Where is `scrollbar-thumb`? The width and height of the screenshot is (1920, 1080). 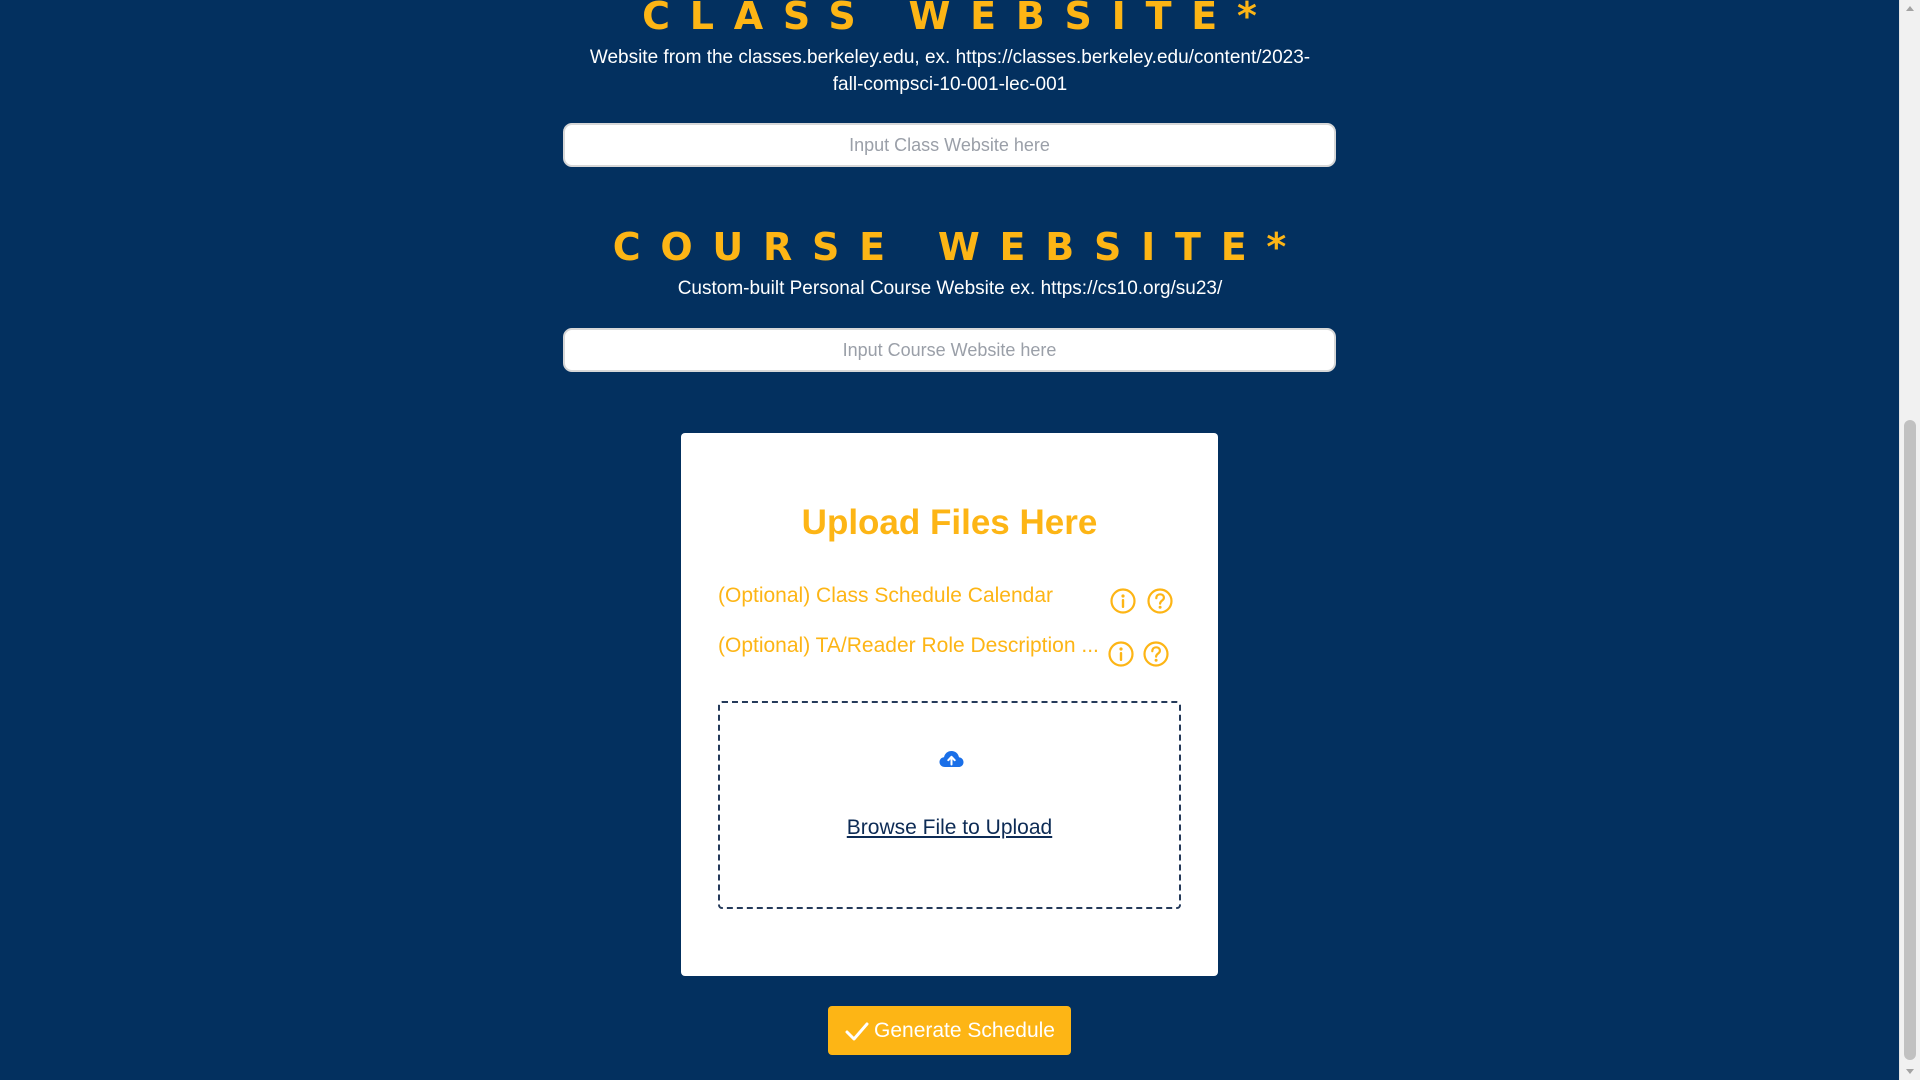 scrollbar-thumb is located at coordinates (1910, 740).